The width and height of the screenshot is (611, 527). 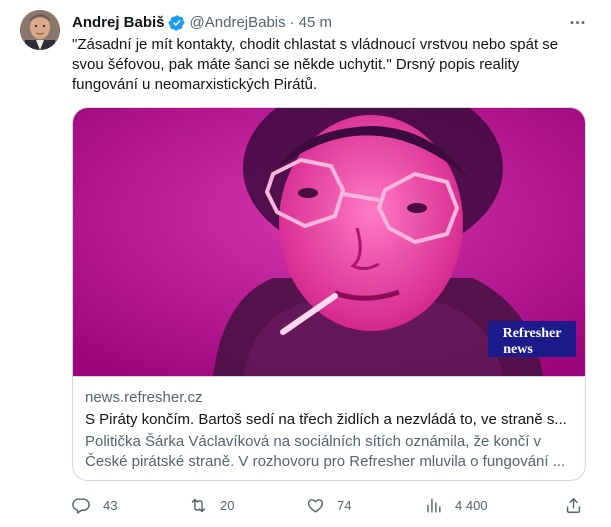 What do you see at coordinates (118, 23) in the screenshot?
I see `author-name: Andrej Babiš` at bounding box center [118, 23].